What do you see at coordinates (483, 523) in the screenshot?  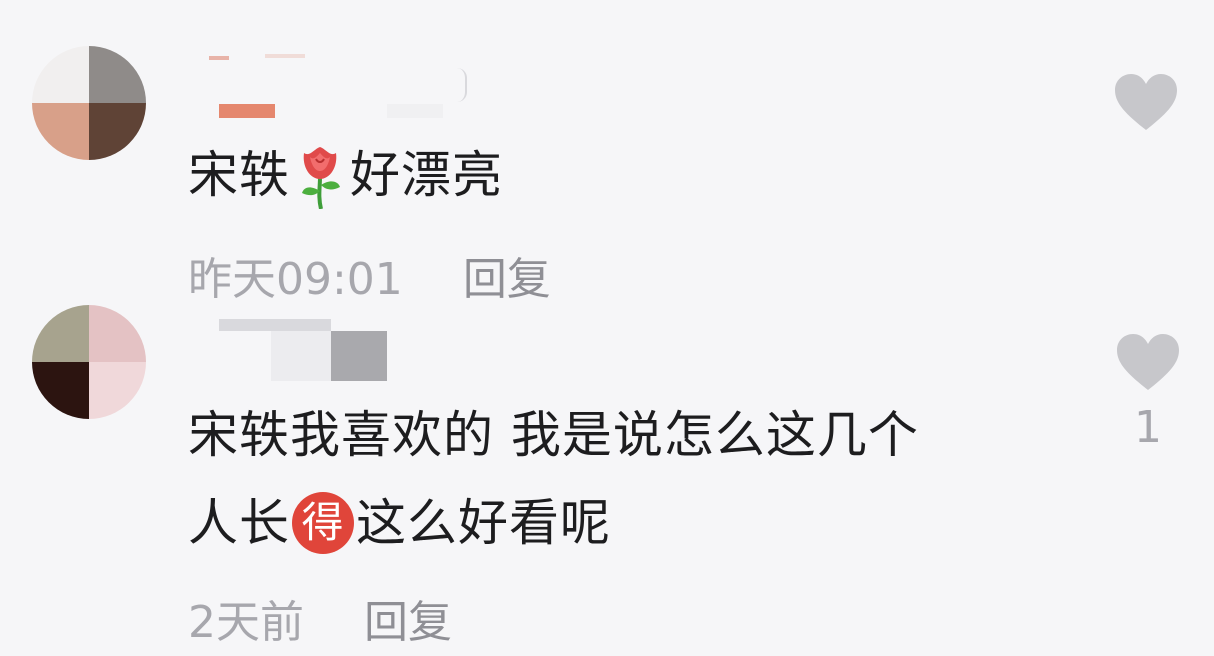 I see `comment-text-part: 这么好看呢` at bounding box center [483, 523].